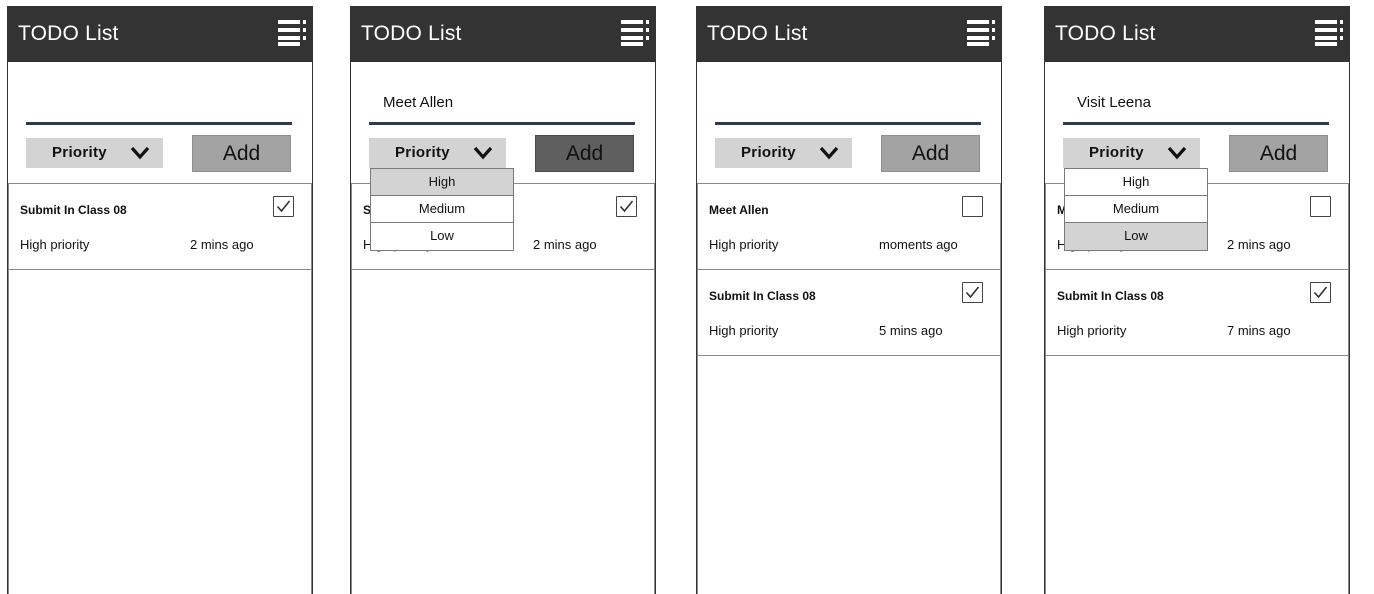 The height and width of the screenshot is (594, 1374). I want to click on task-item: Meet Allen High priority moments ago, so click(849, 227).